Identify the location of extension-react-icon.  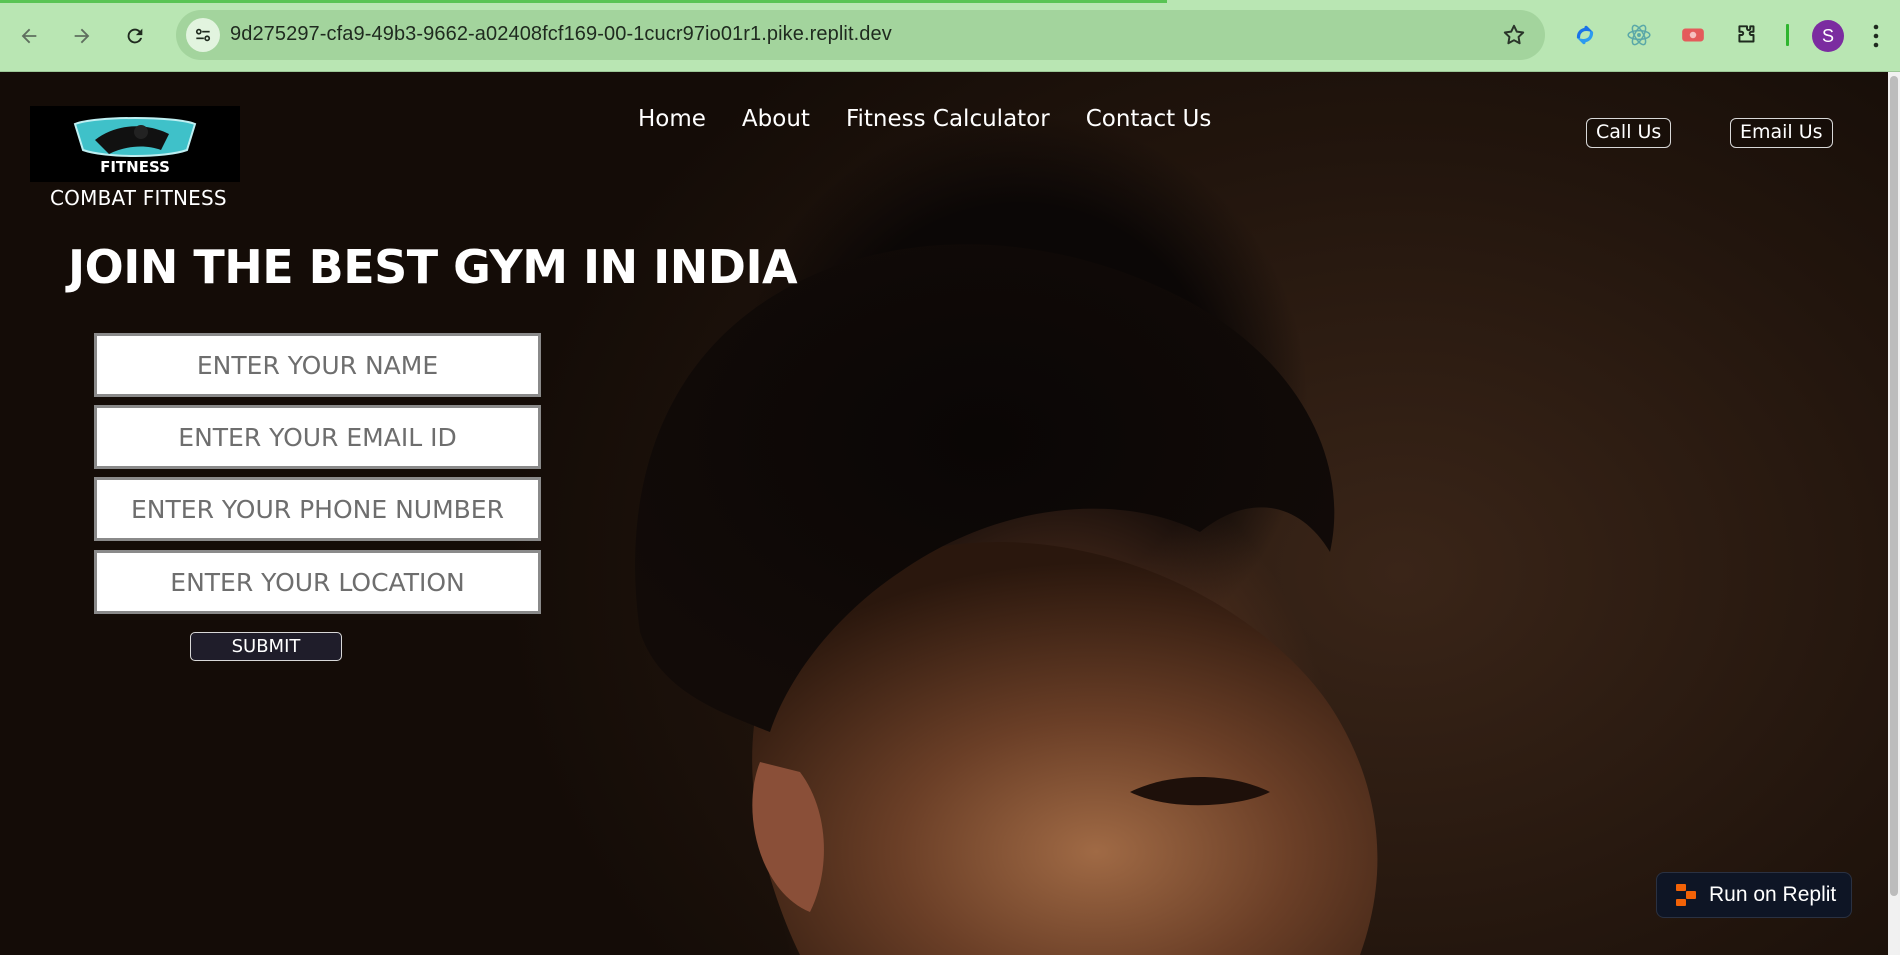
(1639, 35).